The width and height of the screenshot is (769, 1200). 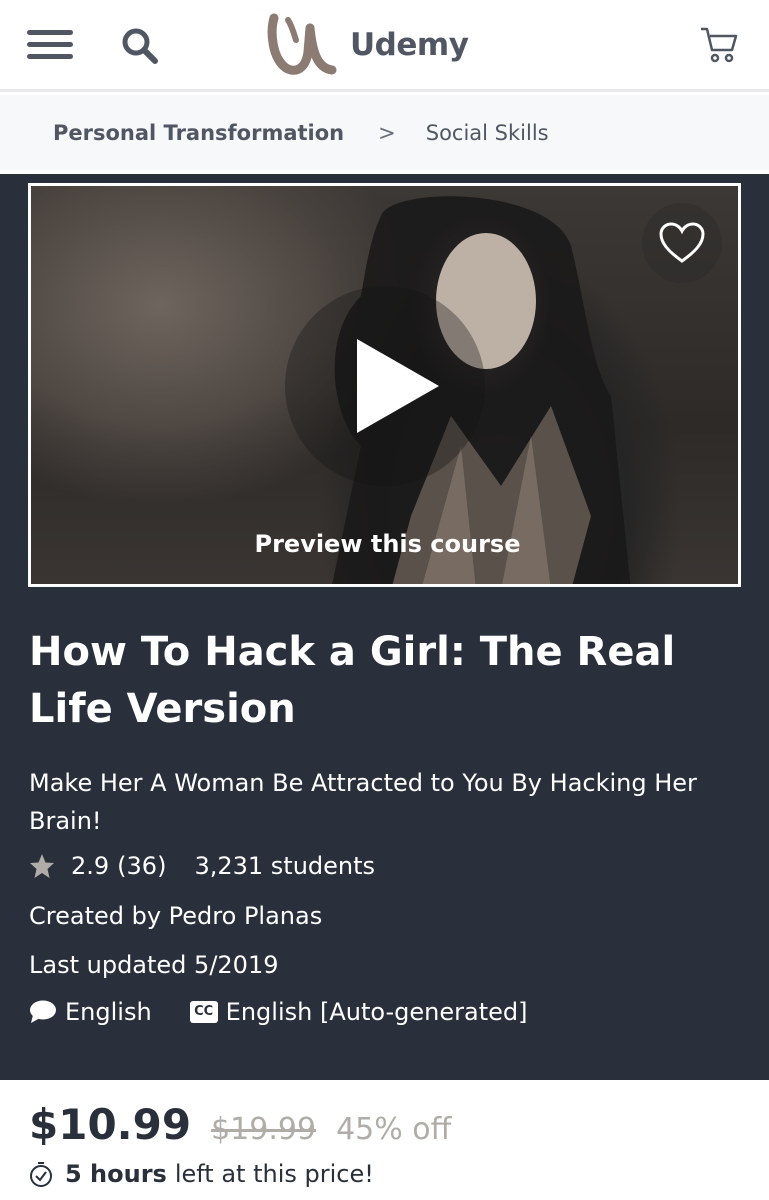 I want to click on rating-row: 2.9 (36) 3,231 students, so click(x=202, y=866).